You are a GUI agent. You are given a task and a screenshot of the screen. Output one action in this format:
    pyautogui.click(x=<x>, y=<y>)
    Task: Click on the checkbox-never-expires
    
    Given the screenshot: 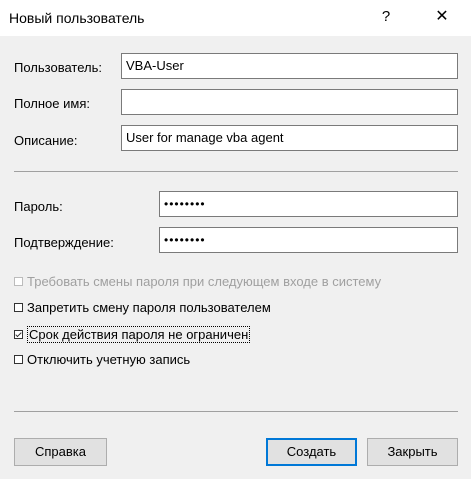 What is the action you would take?
    pyautogui.click(x=18, y=334)
    